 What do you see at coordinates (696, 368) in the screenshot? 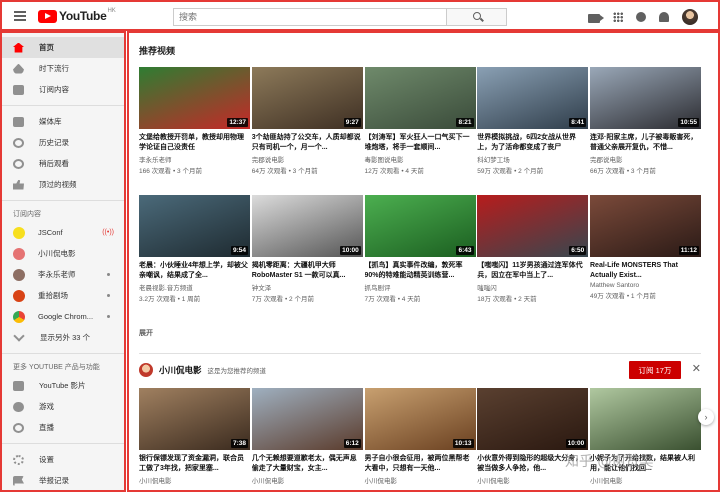
I see `close-icon: ✕` at bounding box center [696, 368].